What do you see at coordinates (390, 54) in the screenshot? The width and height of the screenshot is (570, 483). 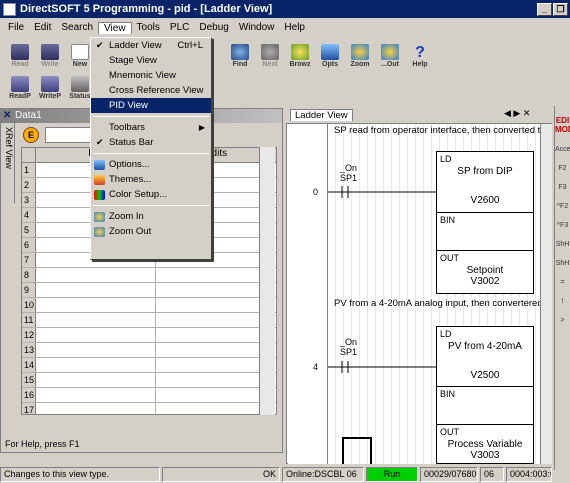 I see `zoom-out-button: ...Out` at bounding box center [390, 54].